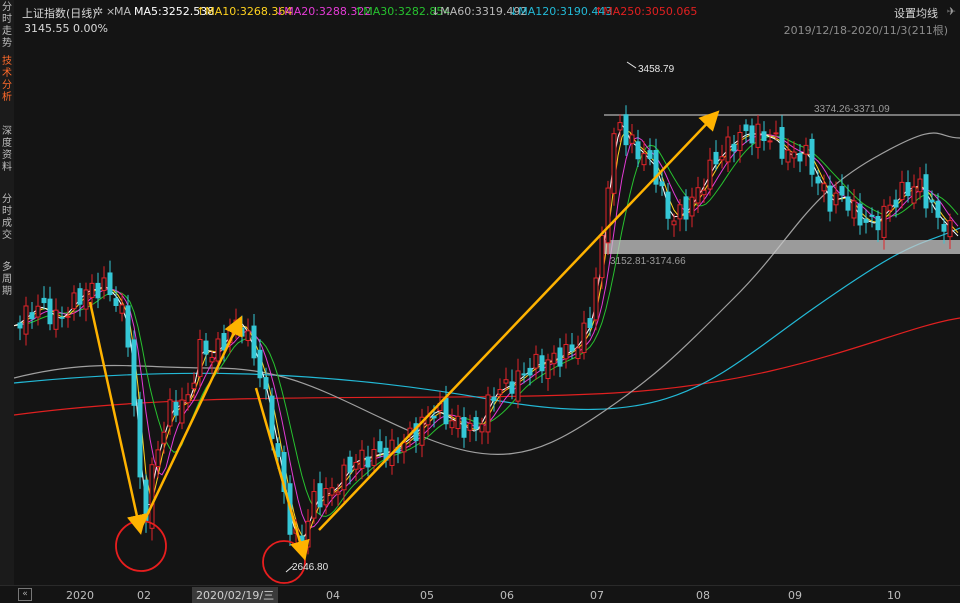 This screenshot has height=603, width=960. What do you see at coordinates (7, 218) in the screenshot?
I see `sidebar-tab-tick-trades: 分时成交` at bounding box center [7, 218].